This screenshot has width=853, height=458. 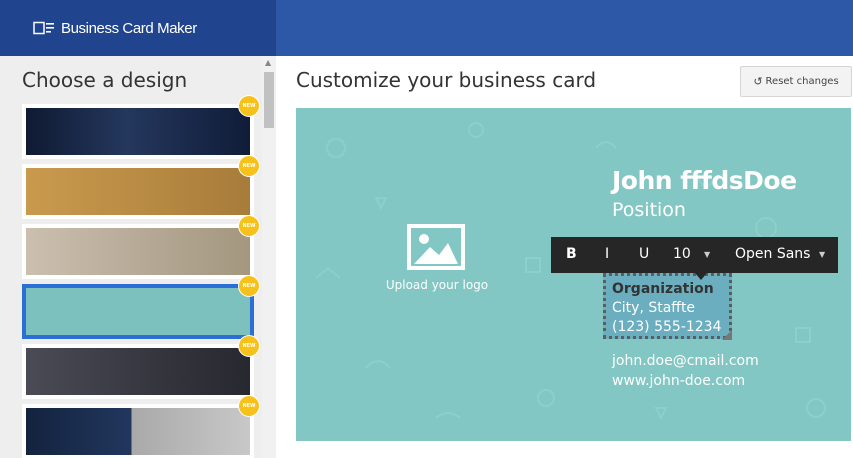 What do you see at coordinates (436, 249) in the screenshot?
I see `image-icon` at bounding box center [436, 249].